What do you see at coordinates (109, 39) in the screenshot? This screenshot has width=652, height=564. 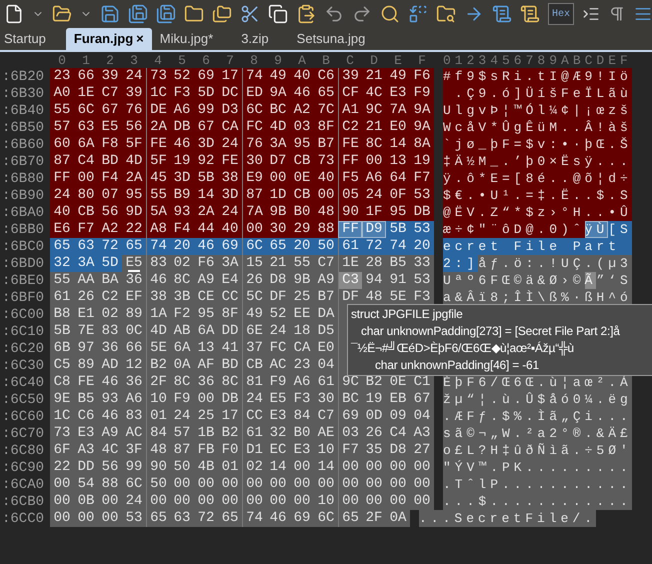 I see `tab: Furan.jpg ×` at bounding box center [109, 39].